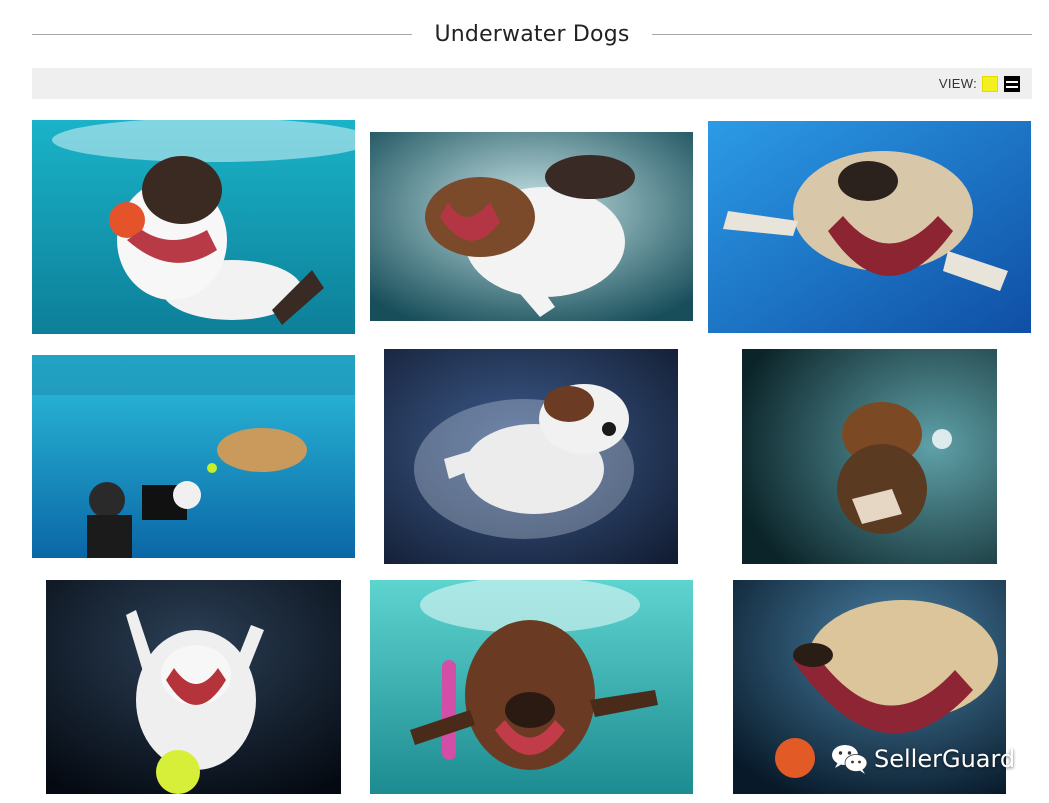 The height and width of the screenshot is (803, 1049). Describe the element at coordinates (945, 759) in the screenshot. I see `watermark-text: SellerGuard` at that location.